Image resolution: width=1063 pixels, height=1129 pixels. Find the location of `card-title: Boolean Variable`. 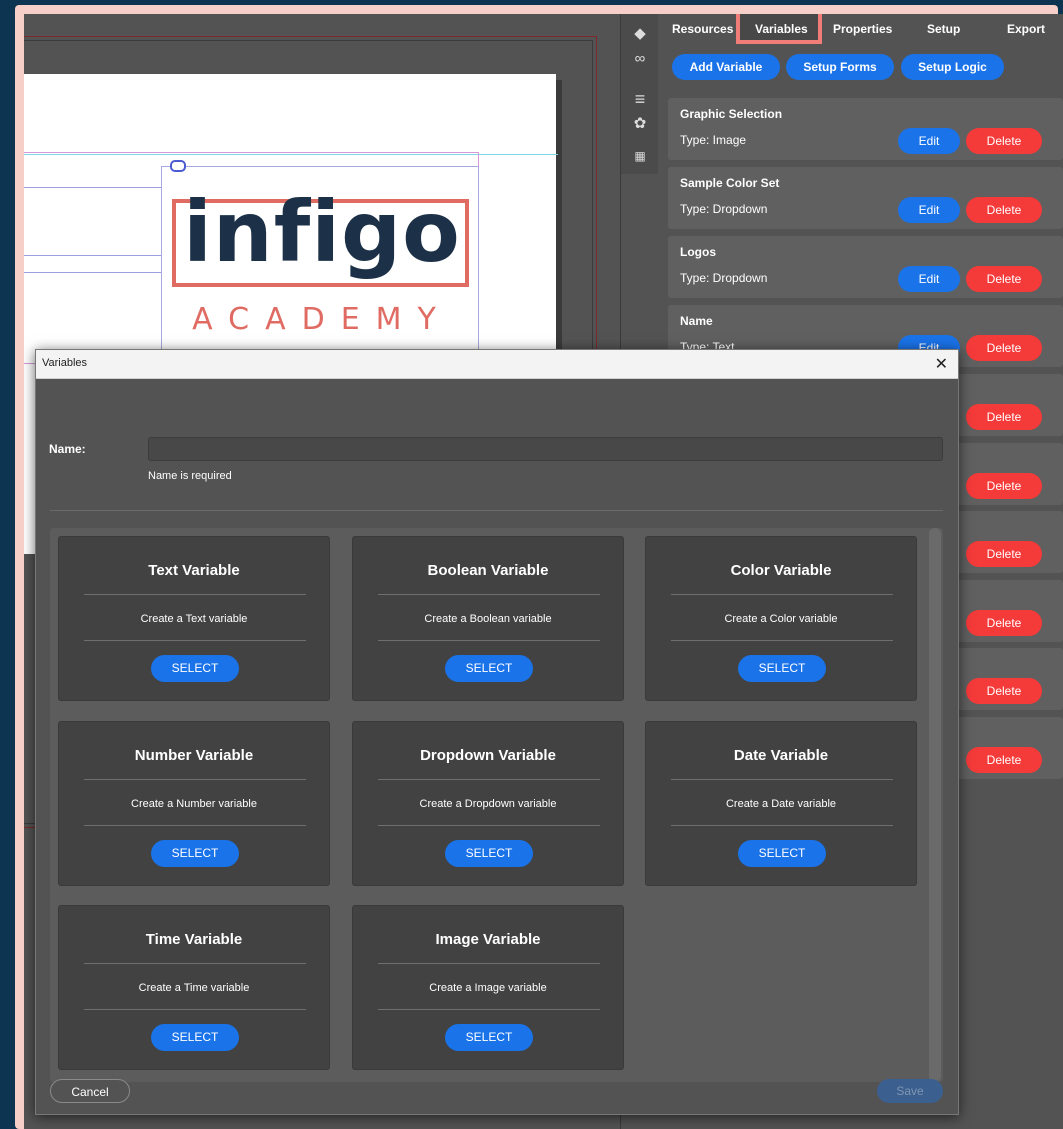

card-title: Boolean Variable is located at coordinates (488, 570).